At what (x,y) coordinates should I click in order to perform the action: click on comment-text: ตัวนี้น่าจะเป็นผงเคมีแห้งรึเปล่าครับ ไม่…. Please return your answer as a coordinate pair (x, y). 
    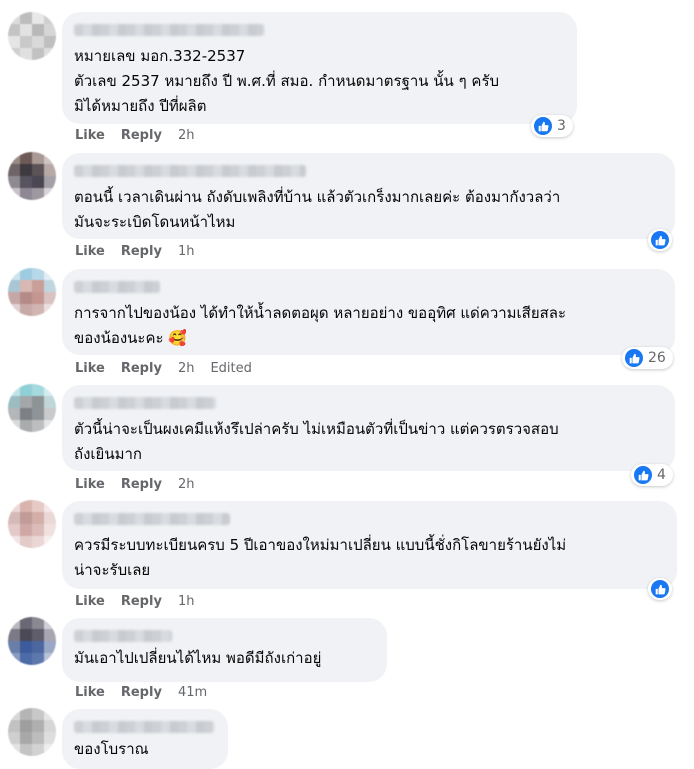
    Looking at the image, I should click on (316, 441).